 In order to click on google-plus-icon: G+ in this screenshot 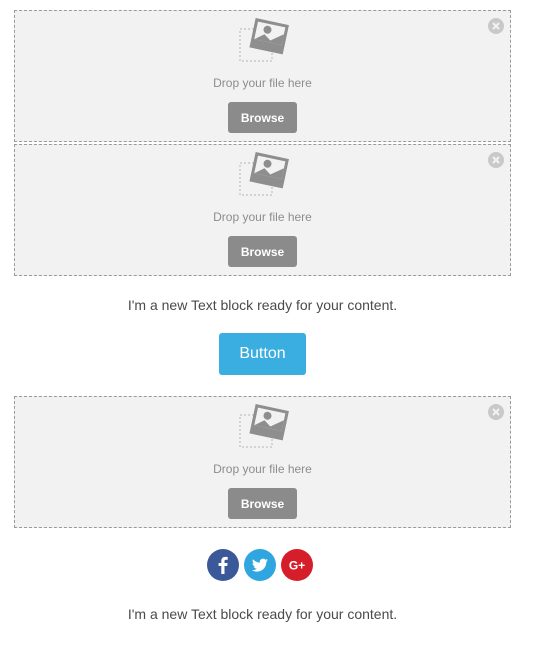, I will do `click(297, 565)`.